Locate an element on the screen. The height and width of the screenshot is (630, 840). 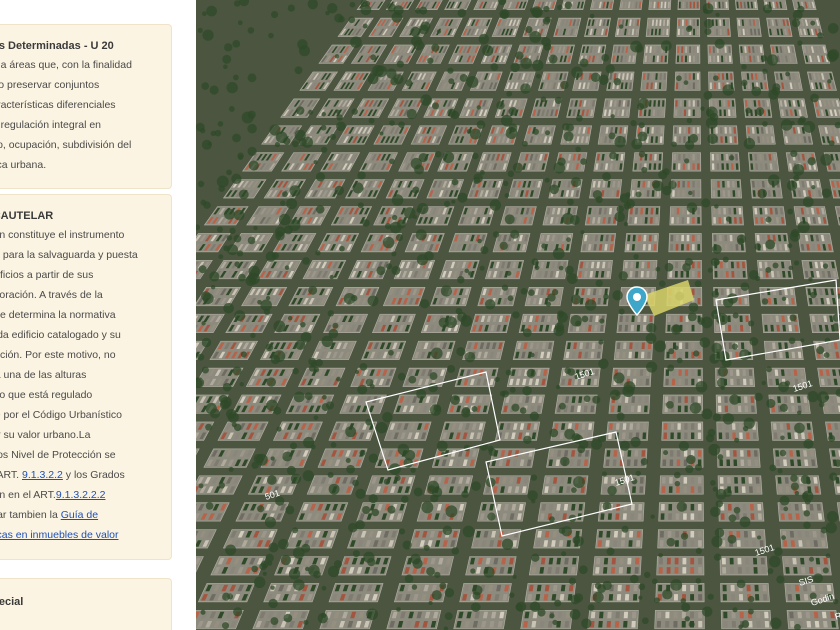
card-text-line: tección. Por este motivo, no is located at coordinates (58, 355).